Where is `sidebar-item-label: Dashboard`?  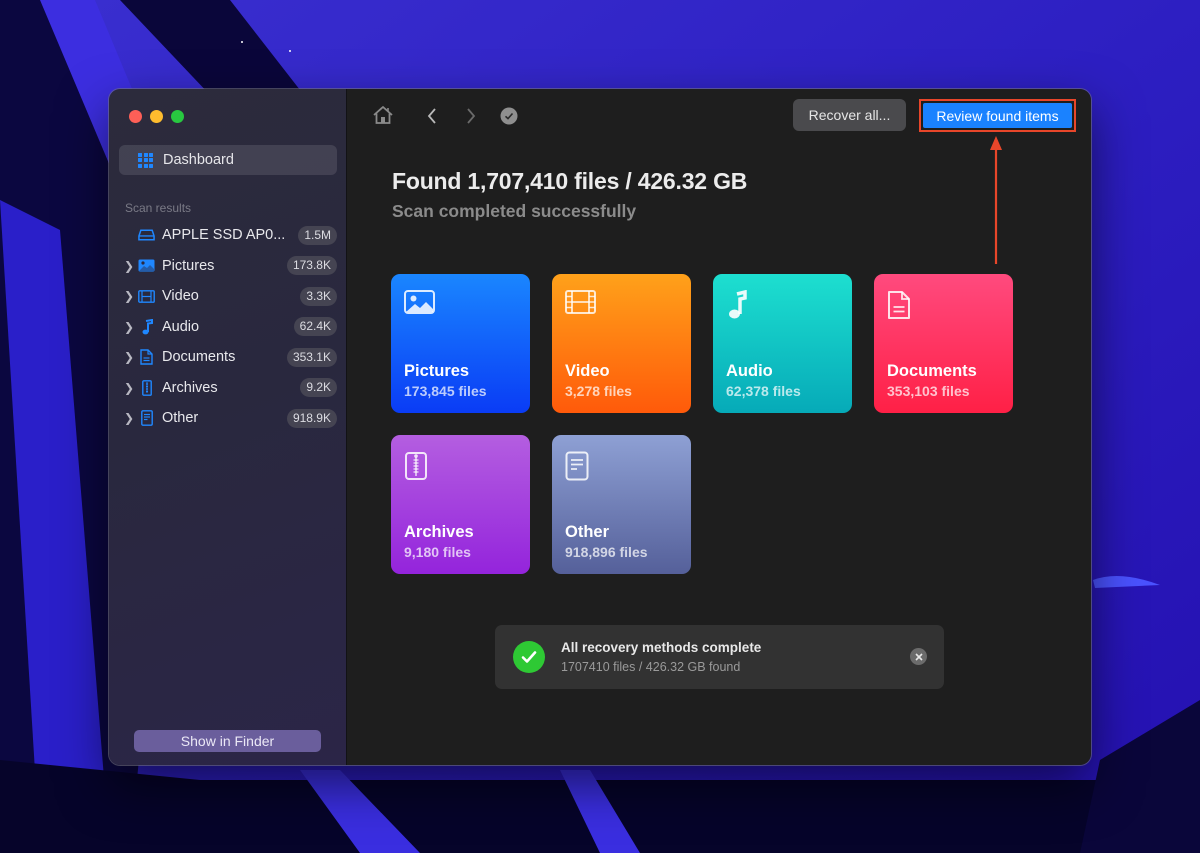
sidebar-item-label: Dashboard is located at coordinates (198, 160).